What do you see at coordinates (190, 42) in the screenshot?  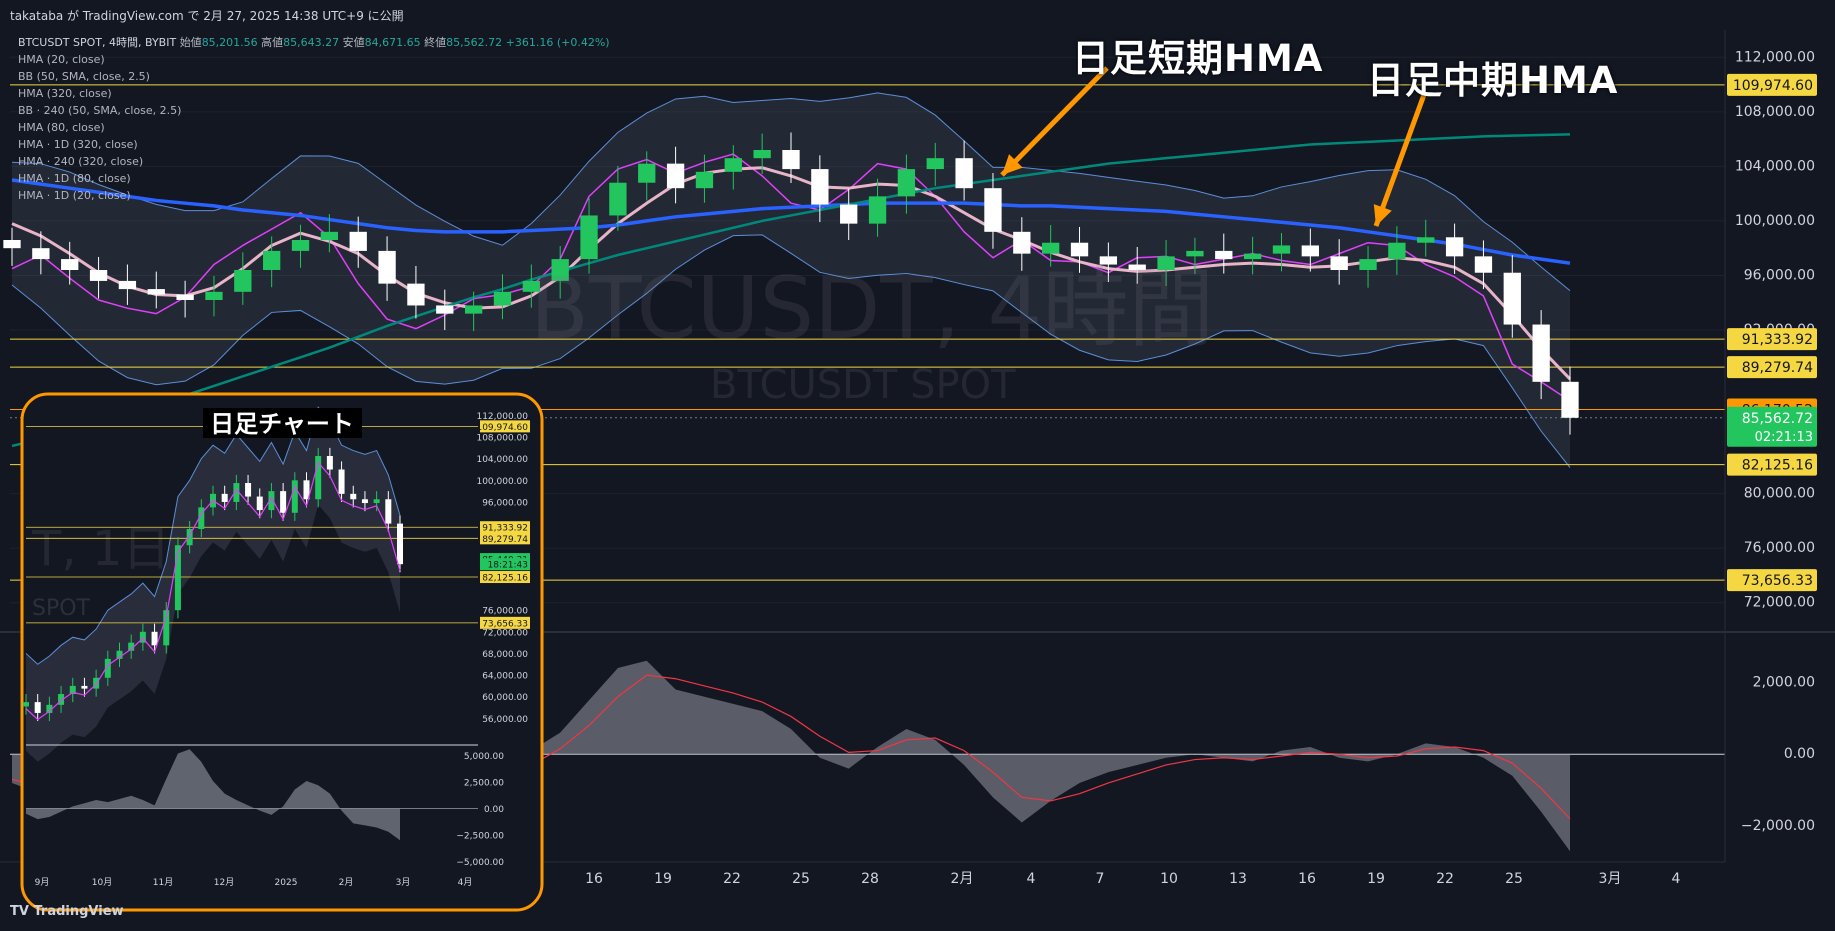 I see `legend-open-label: 始値` at bounding box center [190, 42].